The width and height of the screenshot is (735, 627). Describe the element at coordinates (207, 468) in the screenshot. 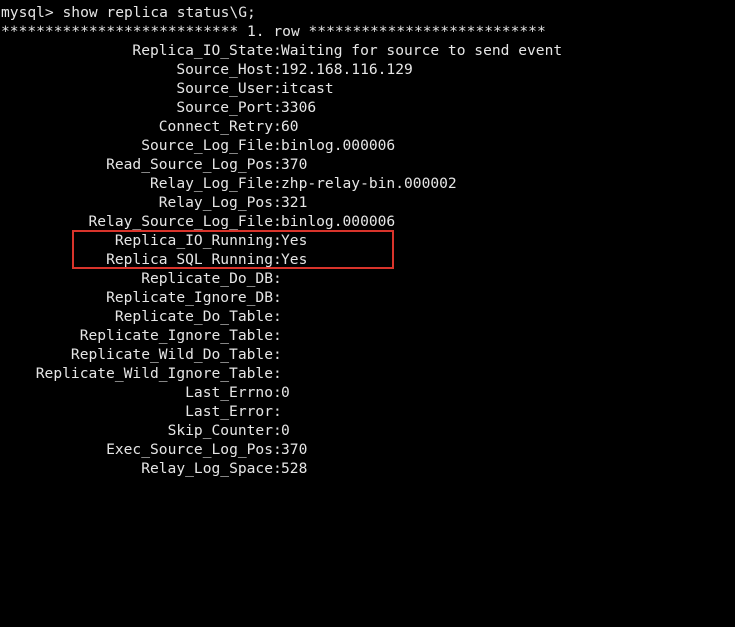

I see `field-key: Relay_Log_Space` at that location.